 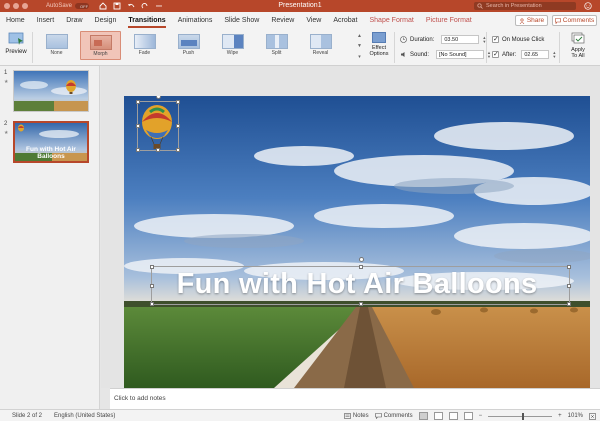 I want to click on redo-icon, so click(x=145, y=6).